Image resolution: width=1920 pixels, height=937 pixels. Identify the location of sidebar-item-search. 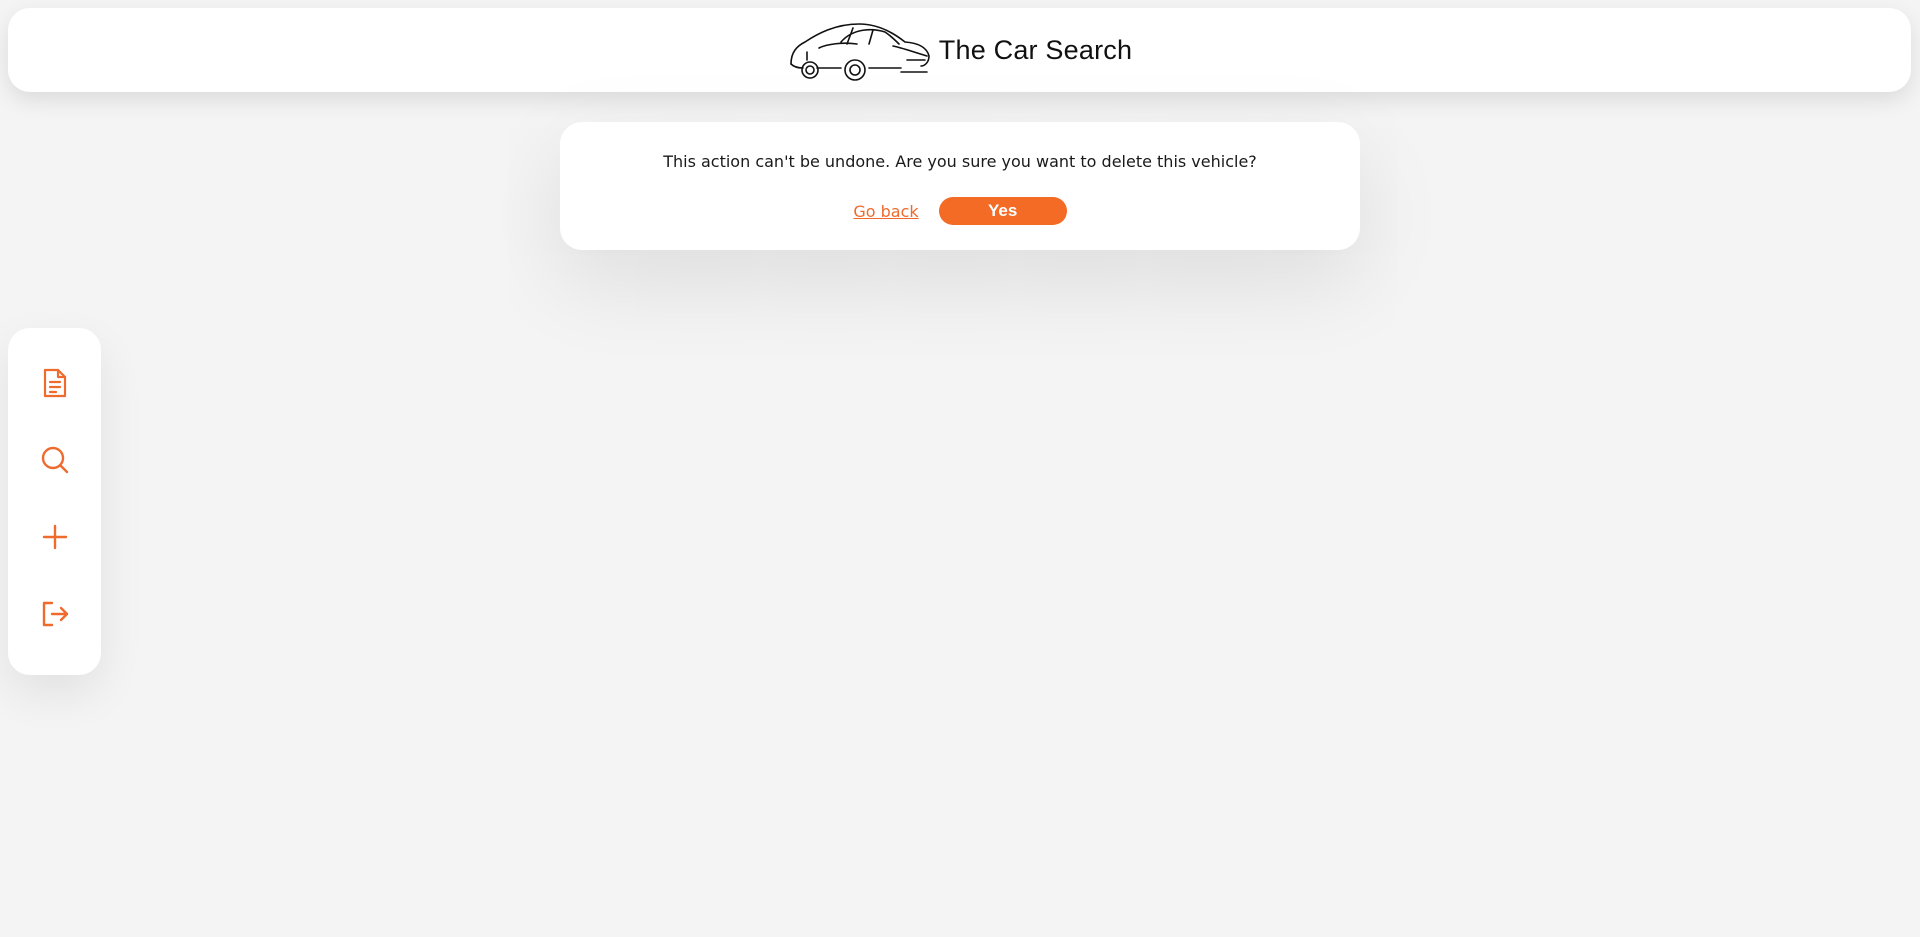
(54, 460).